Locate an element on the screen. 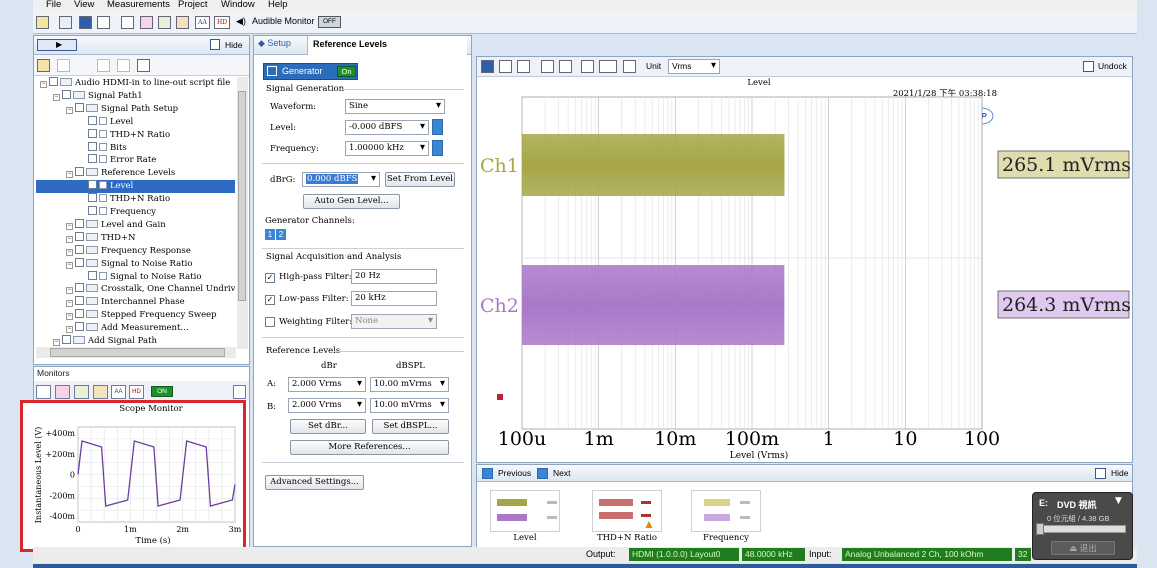 This screenshot has height=568, width=1157. monitor-settings-icon is located at coordinates (239, 392).